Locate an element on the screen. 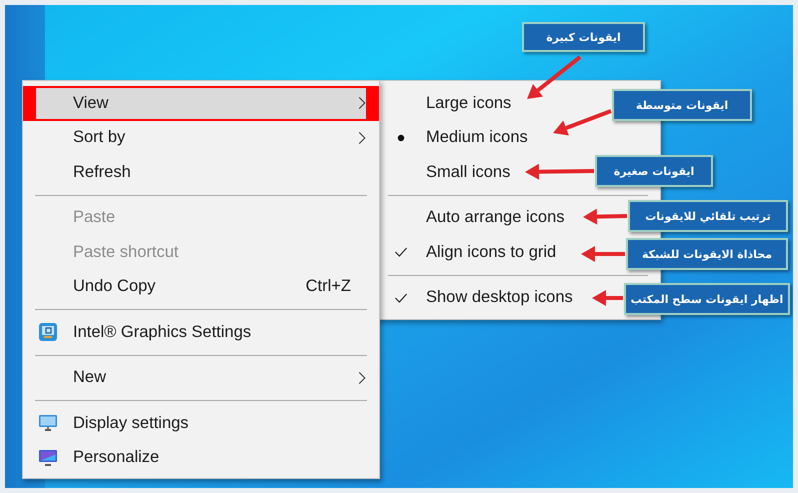 This screenshot has width=798, height=493. shortcut-text: Ctrl+Z is located at coordinates (328, 286).